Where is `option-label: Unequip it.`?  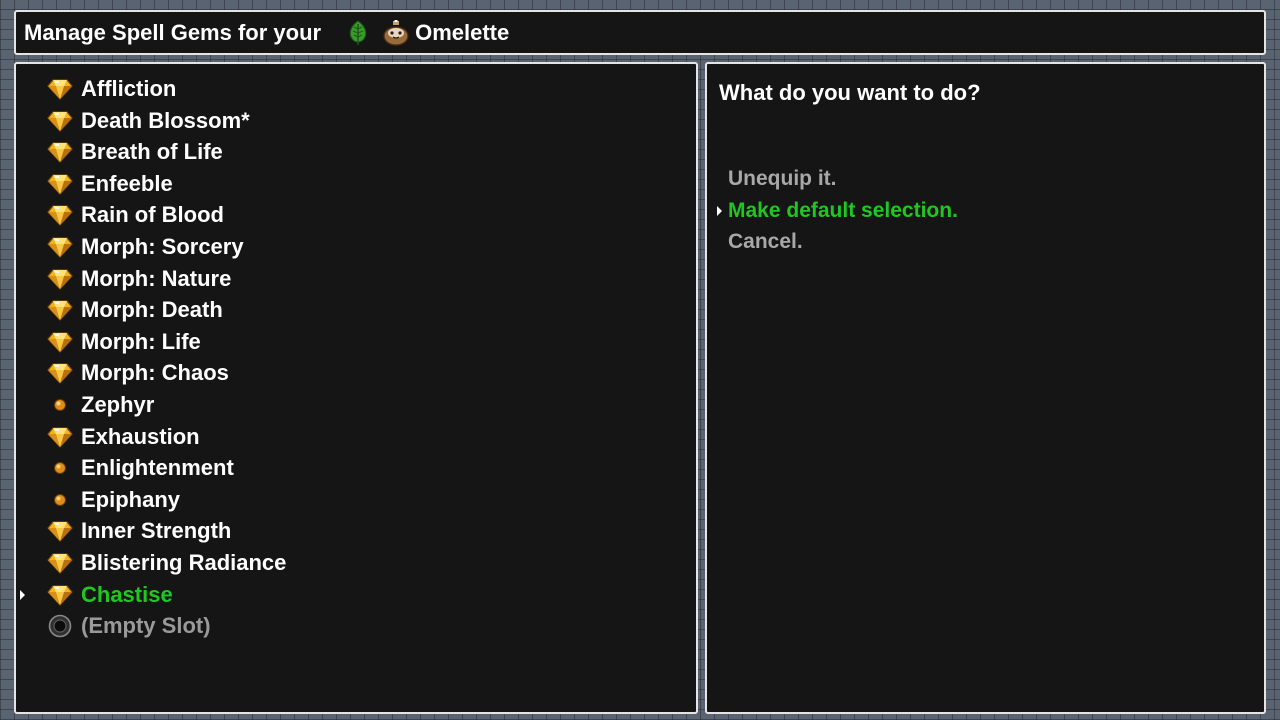 option-label: Unequip it. is located at coordinates (782, 178).